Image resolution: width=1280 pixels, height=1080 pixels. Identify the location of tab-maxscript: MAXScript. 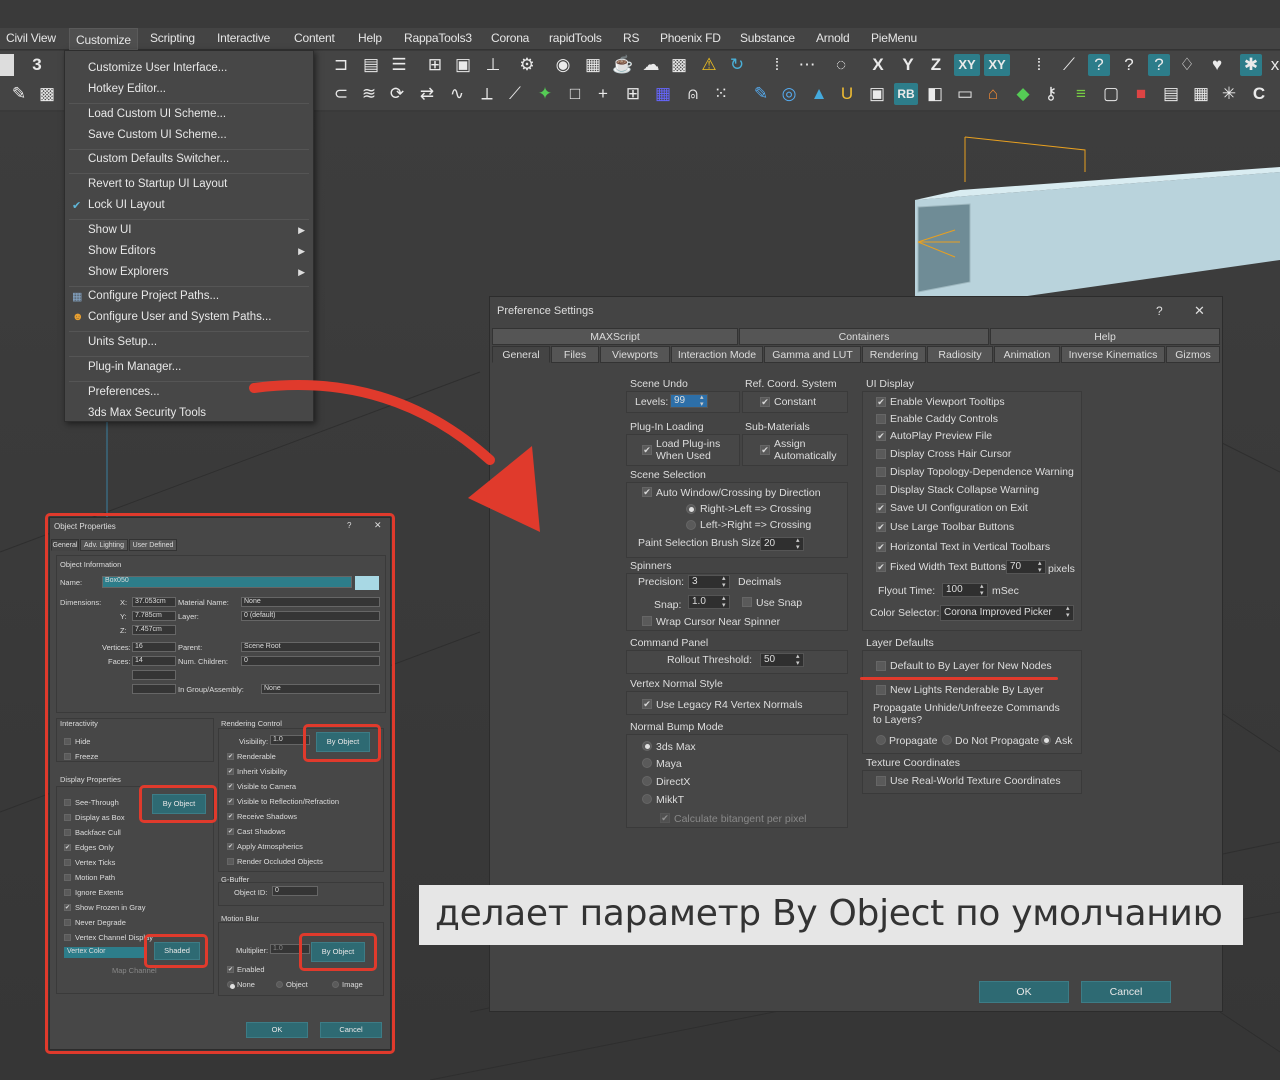
(615, 336).